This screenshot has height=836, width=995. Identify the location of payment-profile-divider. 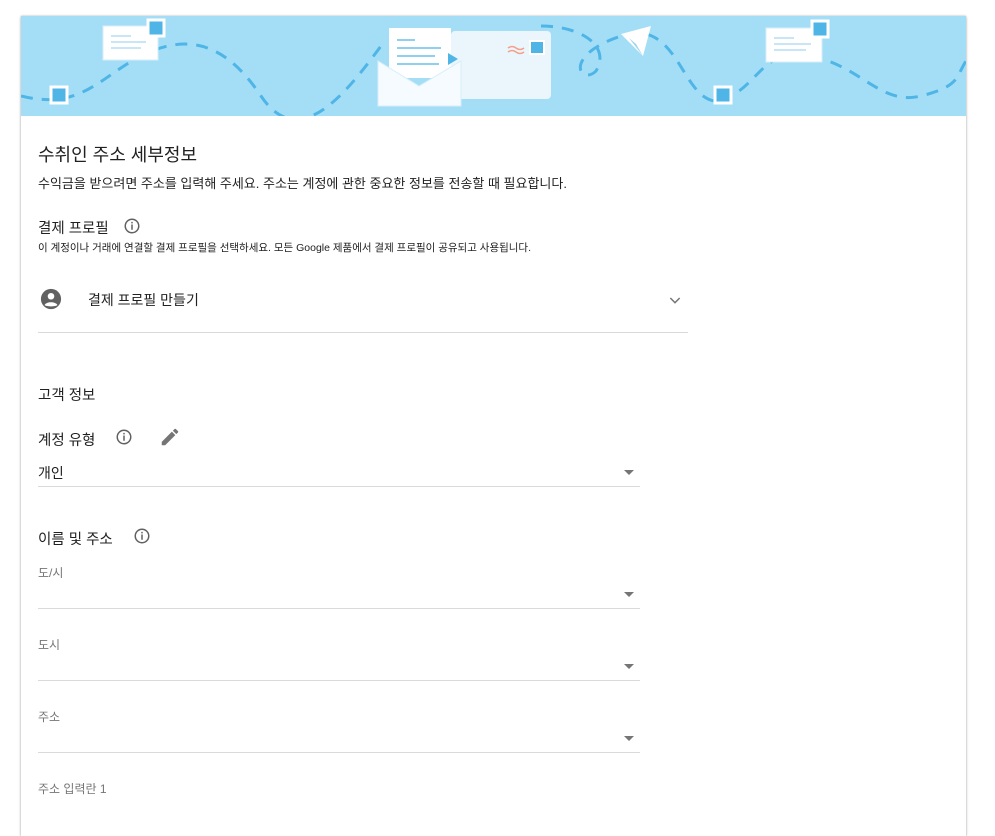
(363, 332).